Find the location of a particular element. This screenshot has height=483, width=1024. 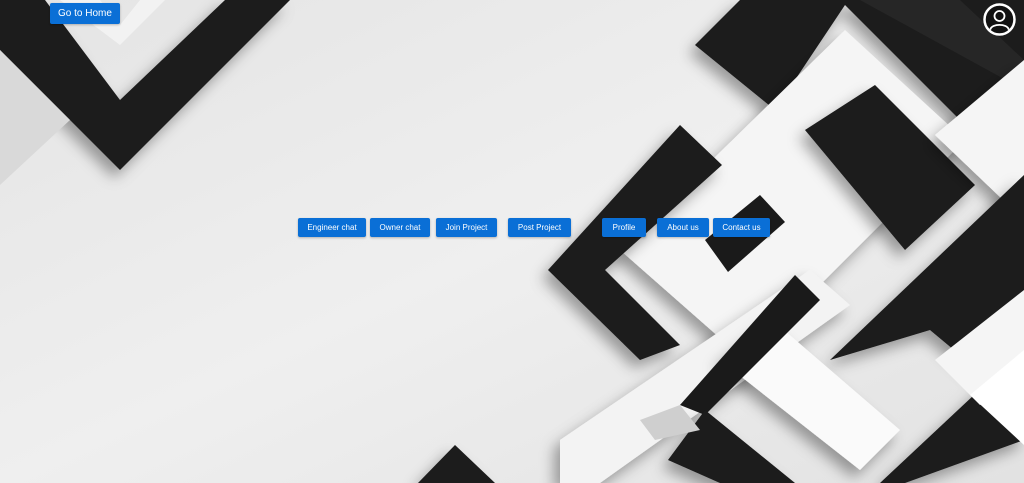

post-project-button: Post Project is located at coordinates (539, 227).